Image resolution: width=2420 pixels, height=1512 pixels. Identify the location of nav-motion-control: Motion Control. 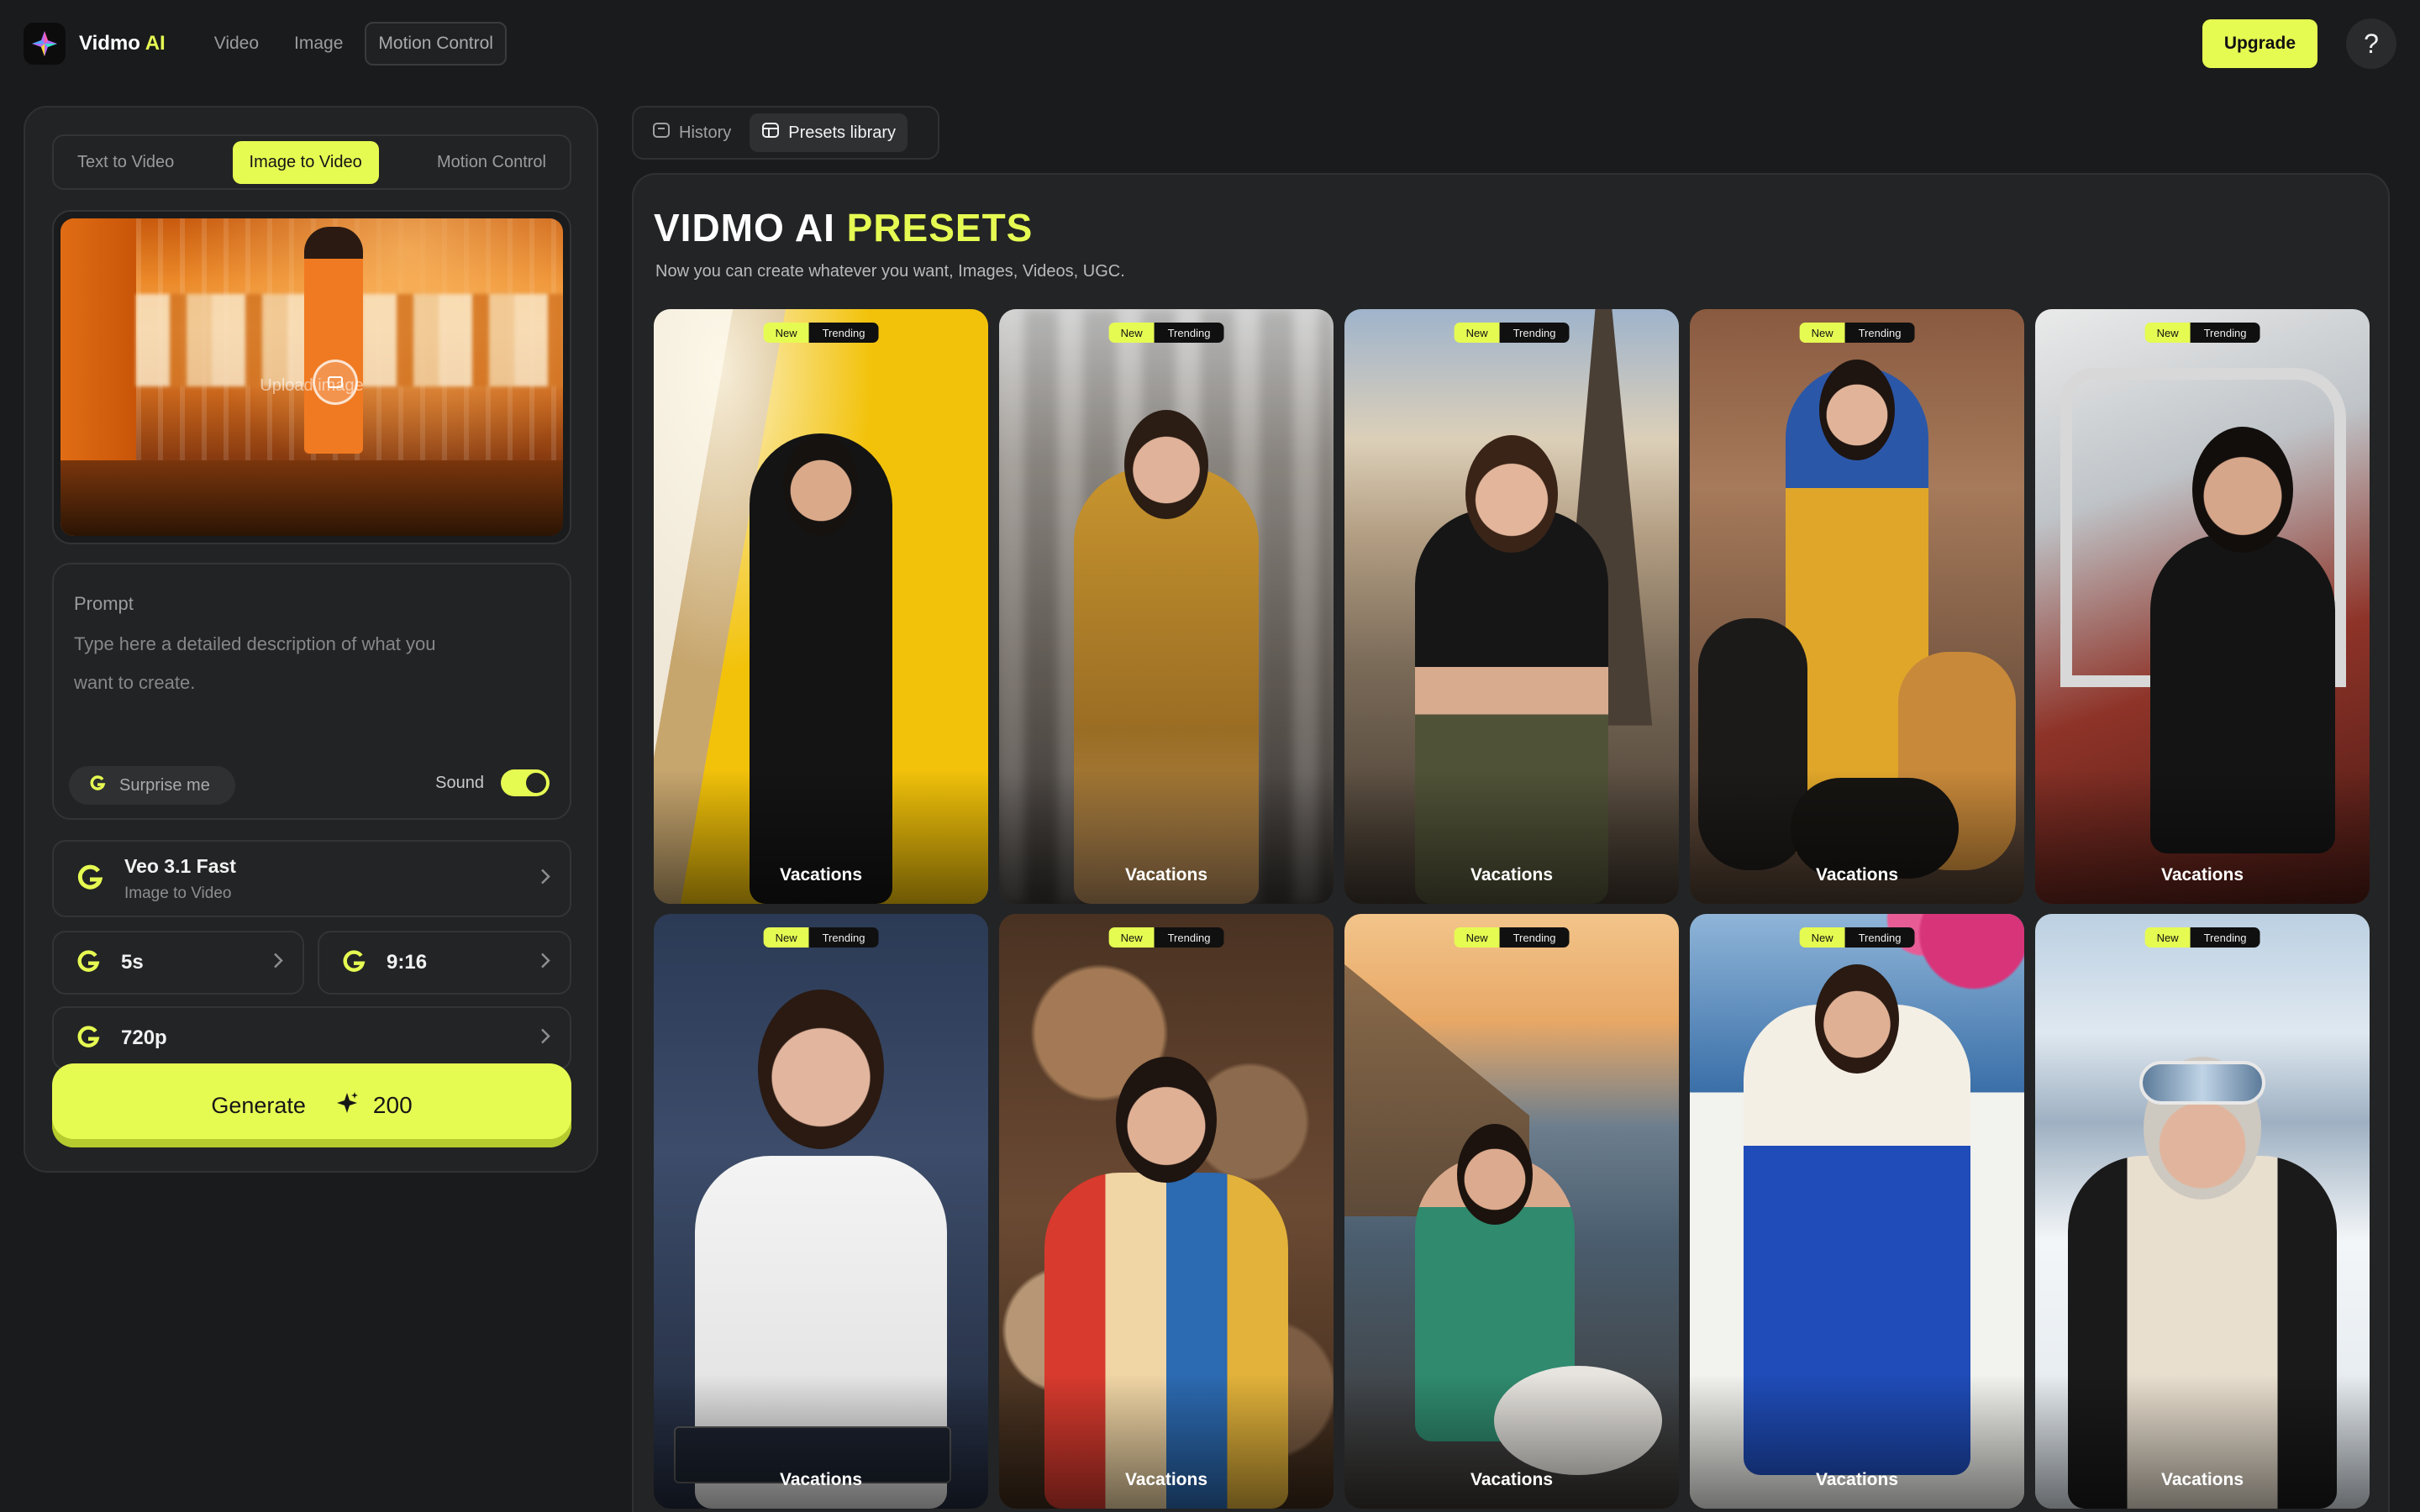
(436, 44).